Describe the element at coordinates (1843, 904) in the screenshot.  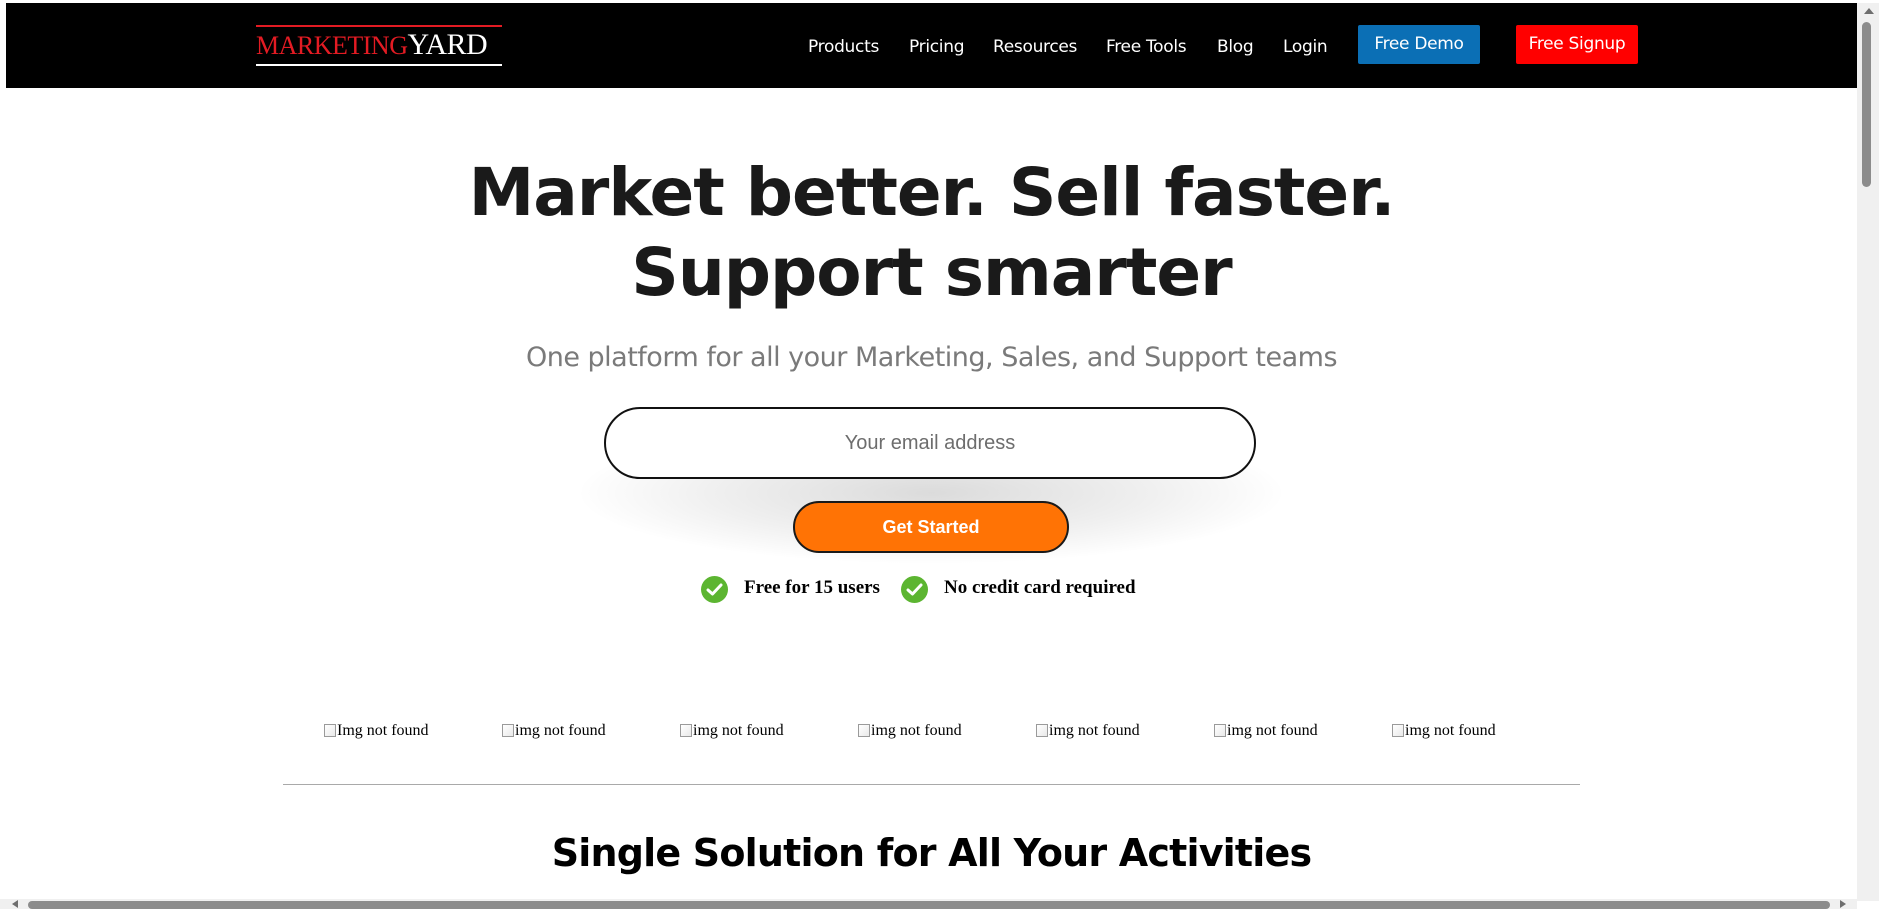
I see `scroll-right-arrow-icon` at that location.